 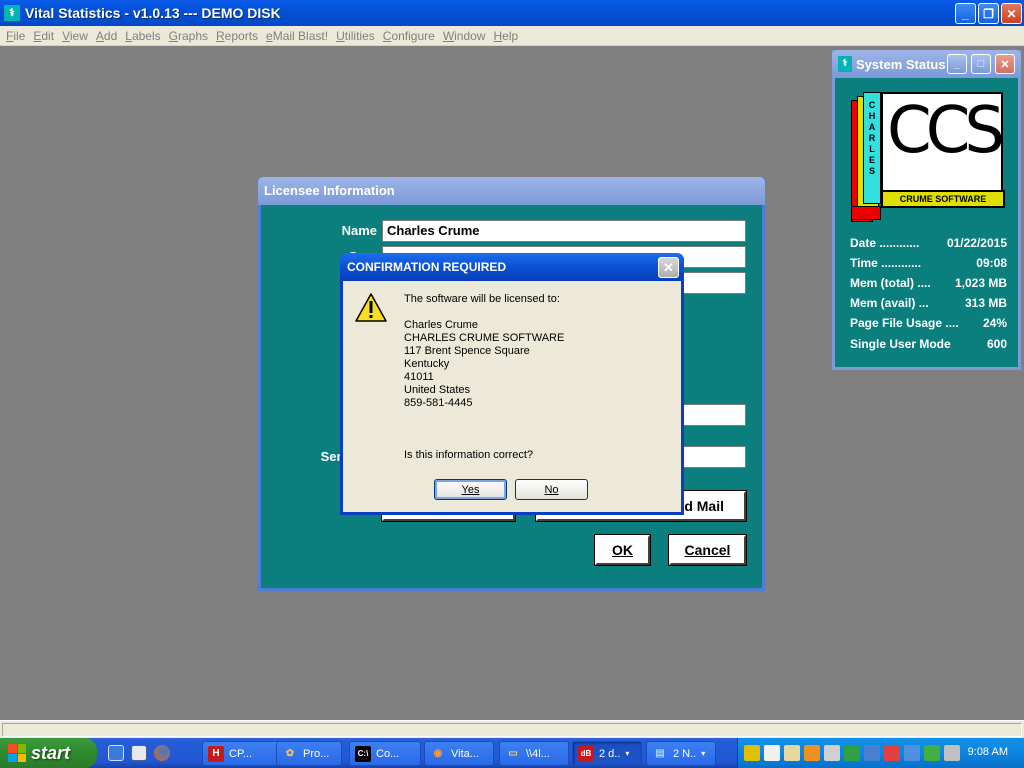 I want to click on network-icon, so click(x=872, y=753).